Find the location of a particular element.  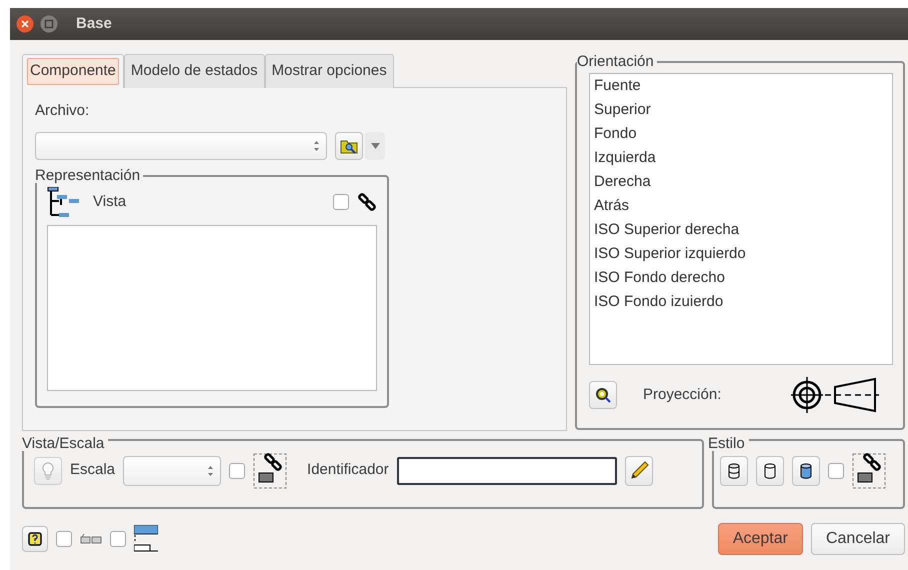

view-button is located at coordinates (603, 395).